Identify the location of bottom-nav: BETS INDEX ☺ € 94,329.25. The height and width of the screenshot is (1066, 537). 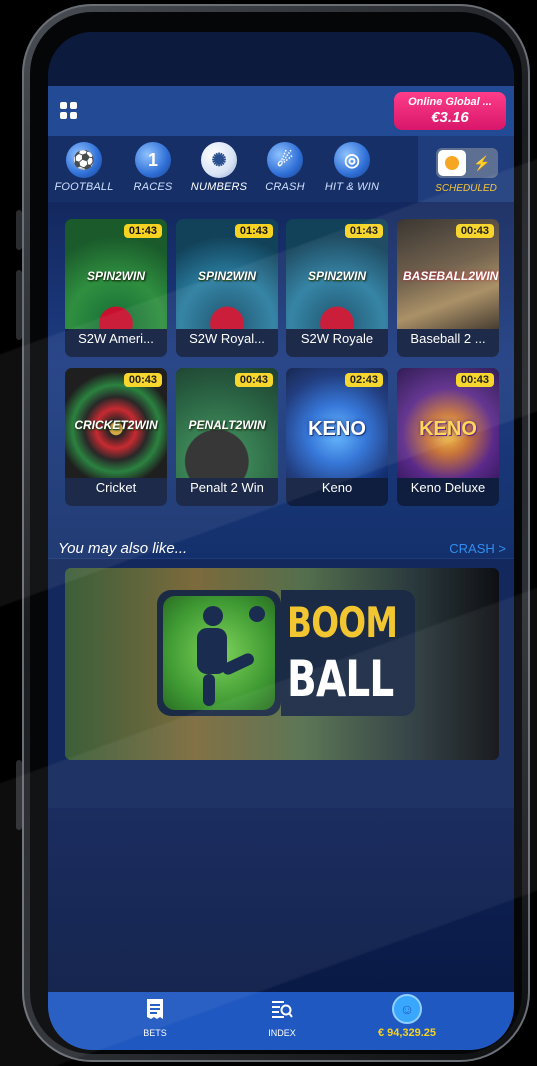
(281, 1021).